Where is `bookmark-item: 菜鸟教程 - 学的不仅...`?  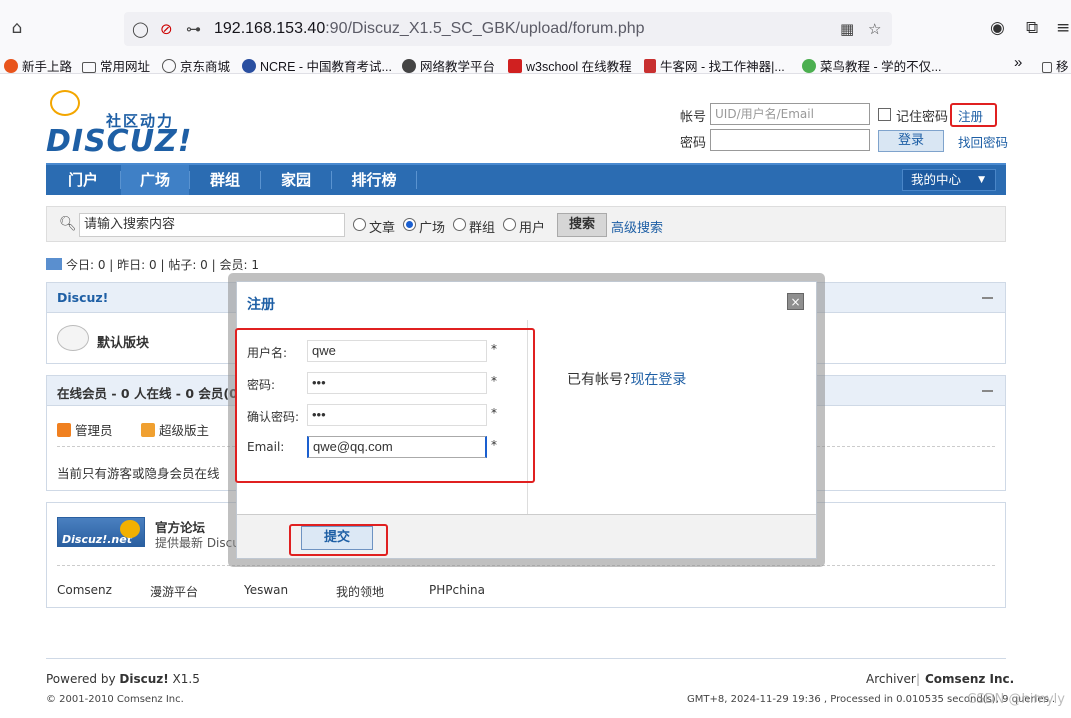
bookmark-item: 菜鸟教程 - 学的不仅... is located at coordinates (872, 65).